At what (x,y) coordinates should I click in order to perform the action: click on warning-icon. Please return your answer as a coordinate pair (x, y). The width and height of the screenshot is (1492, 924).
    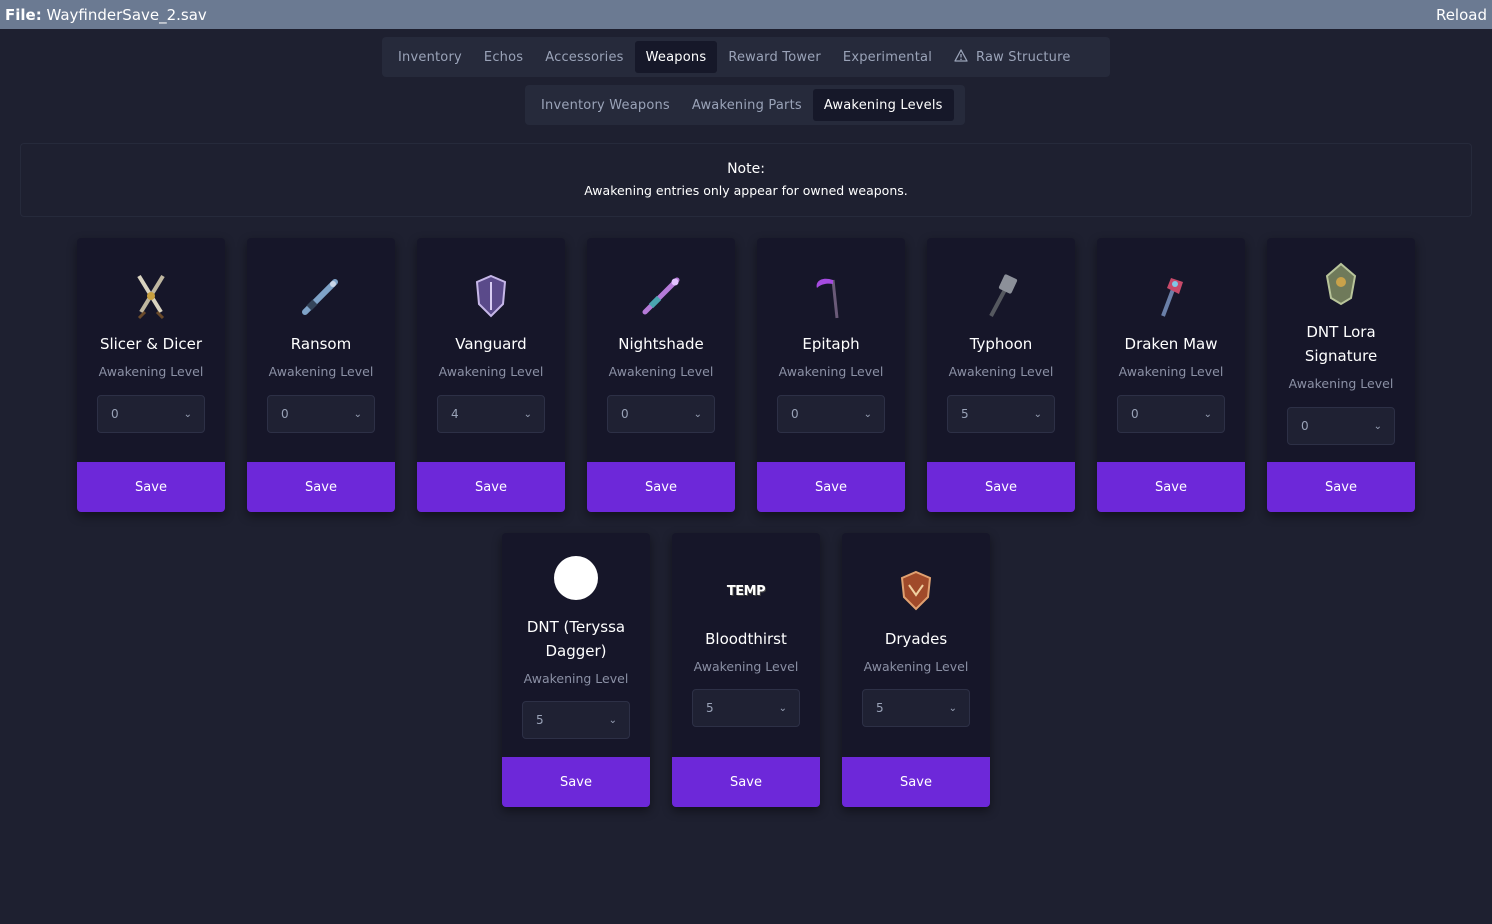
    Looking at the image, I should click on (961, 57).